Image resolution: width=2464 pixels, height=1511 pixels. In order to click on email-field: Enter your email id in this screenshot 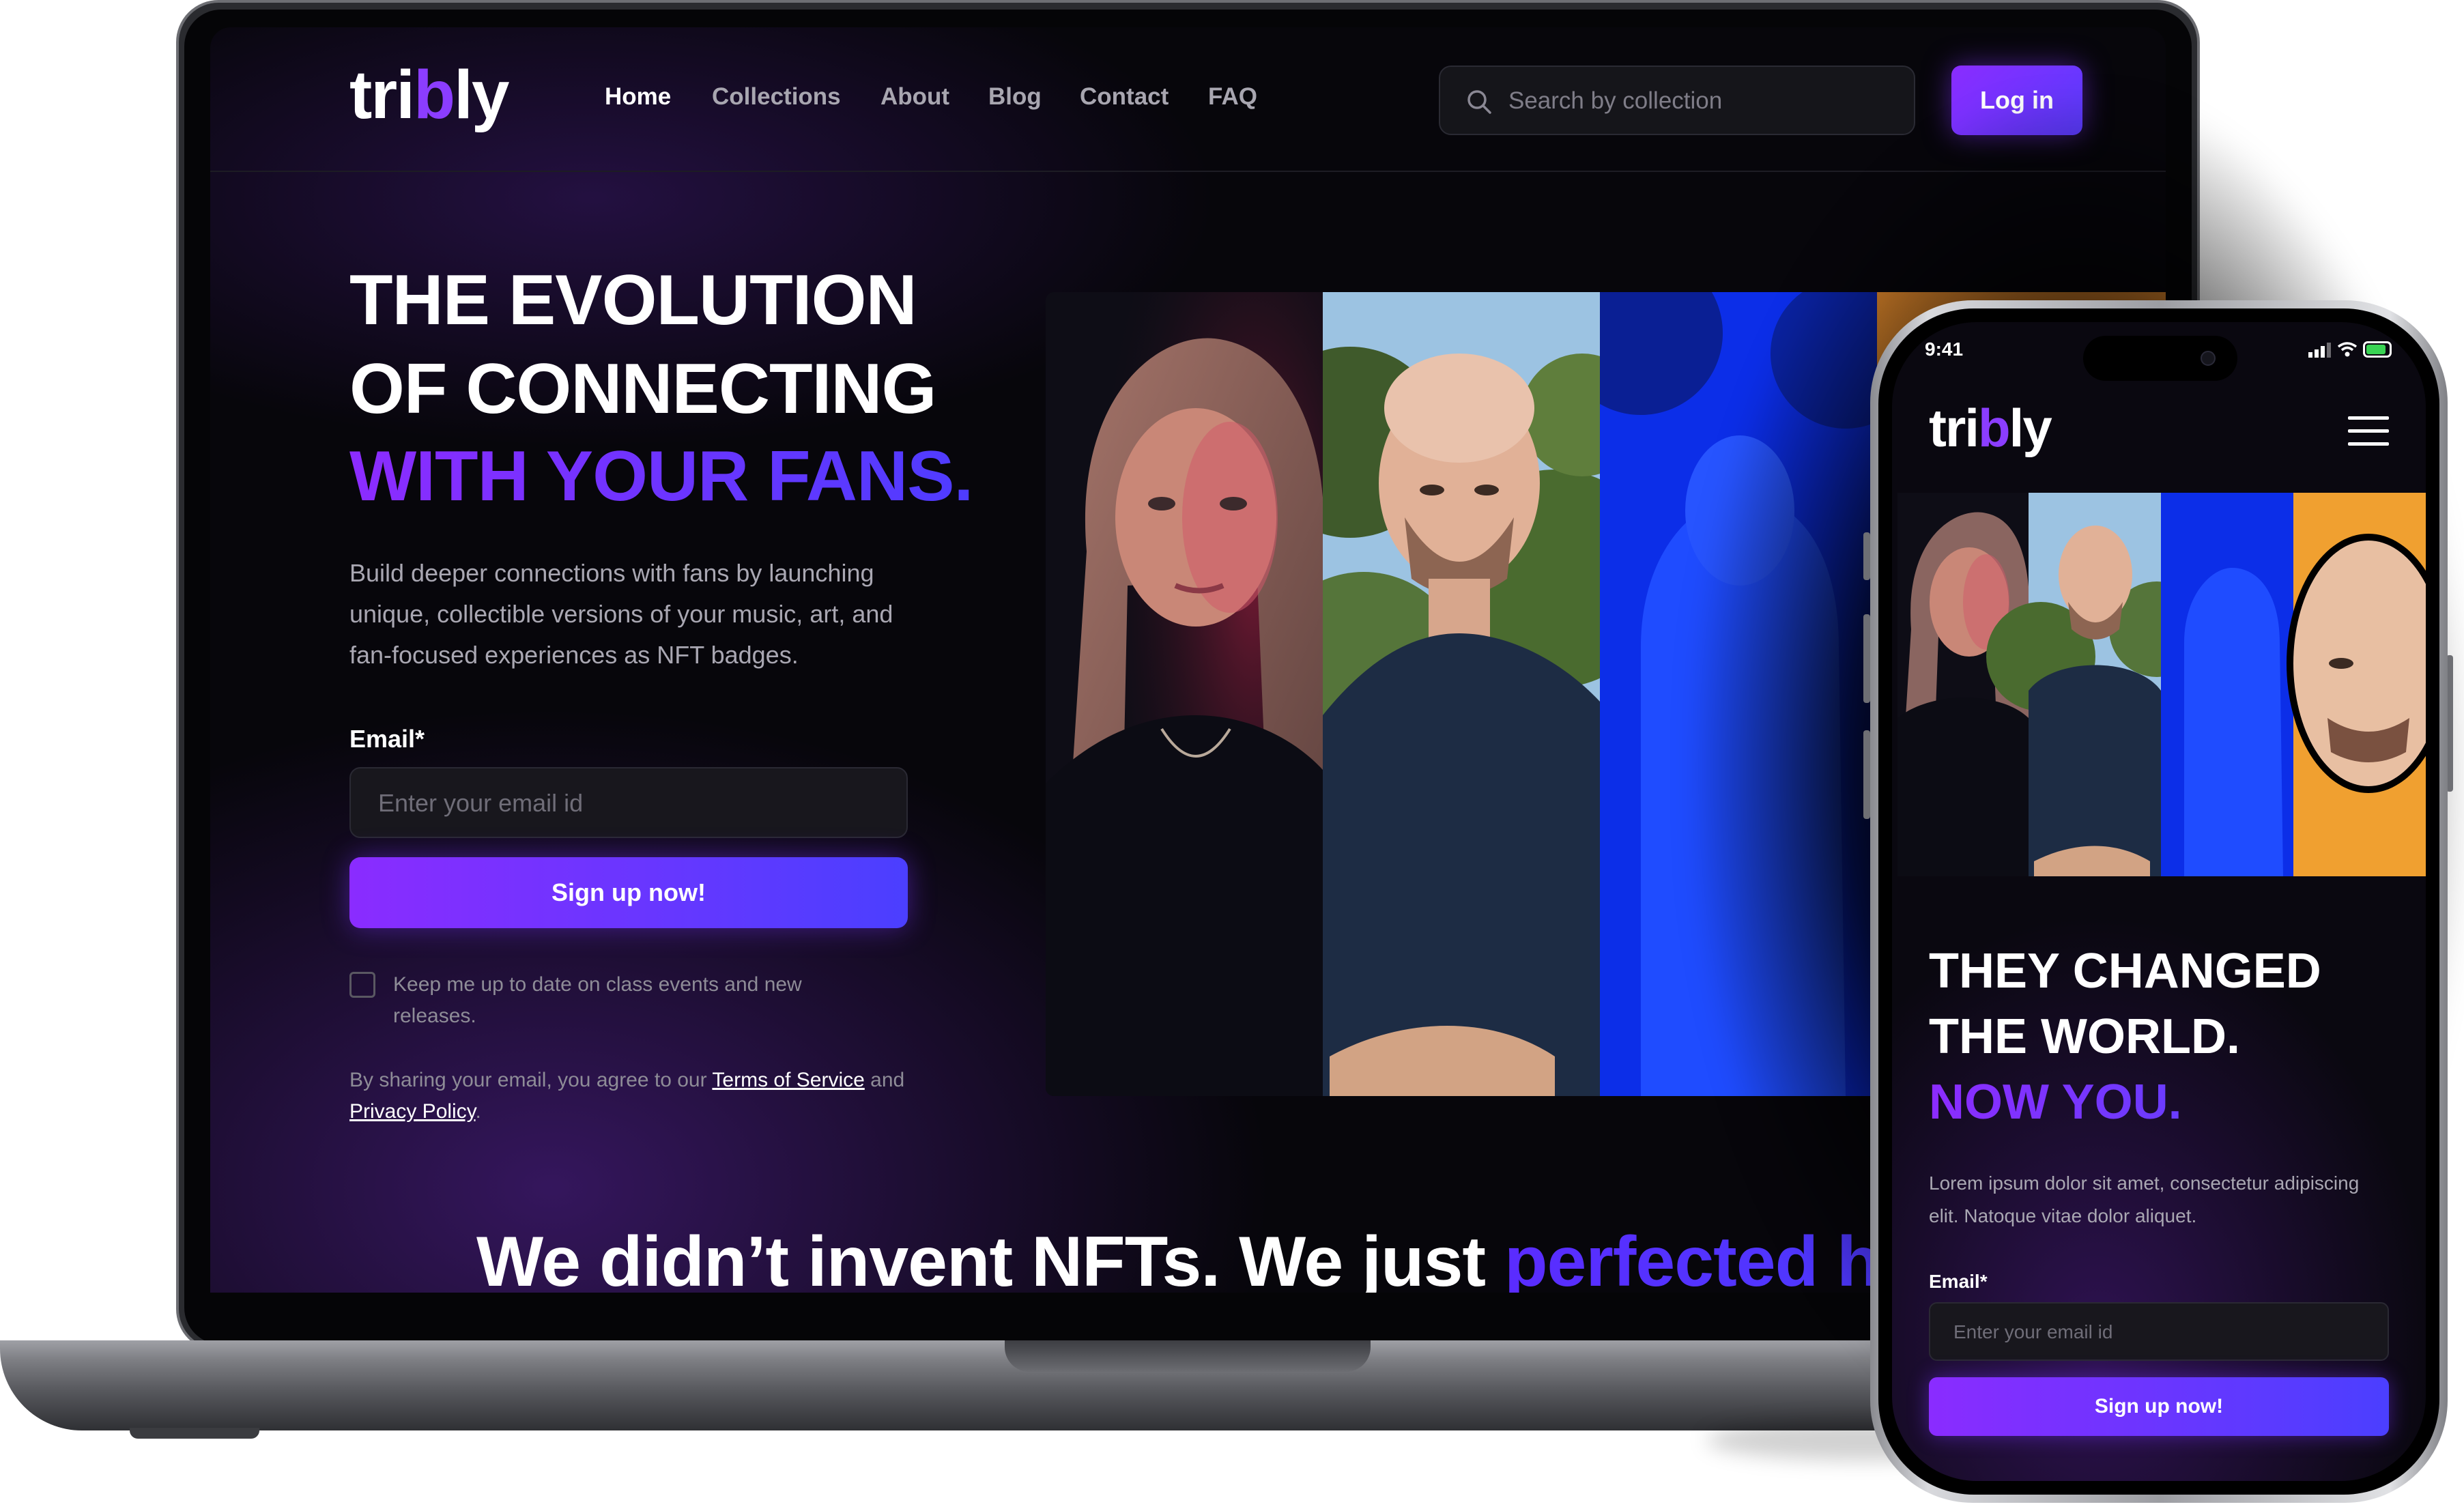, I will do `click(628, 802)`.